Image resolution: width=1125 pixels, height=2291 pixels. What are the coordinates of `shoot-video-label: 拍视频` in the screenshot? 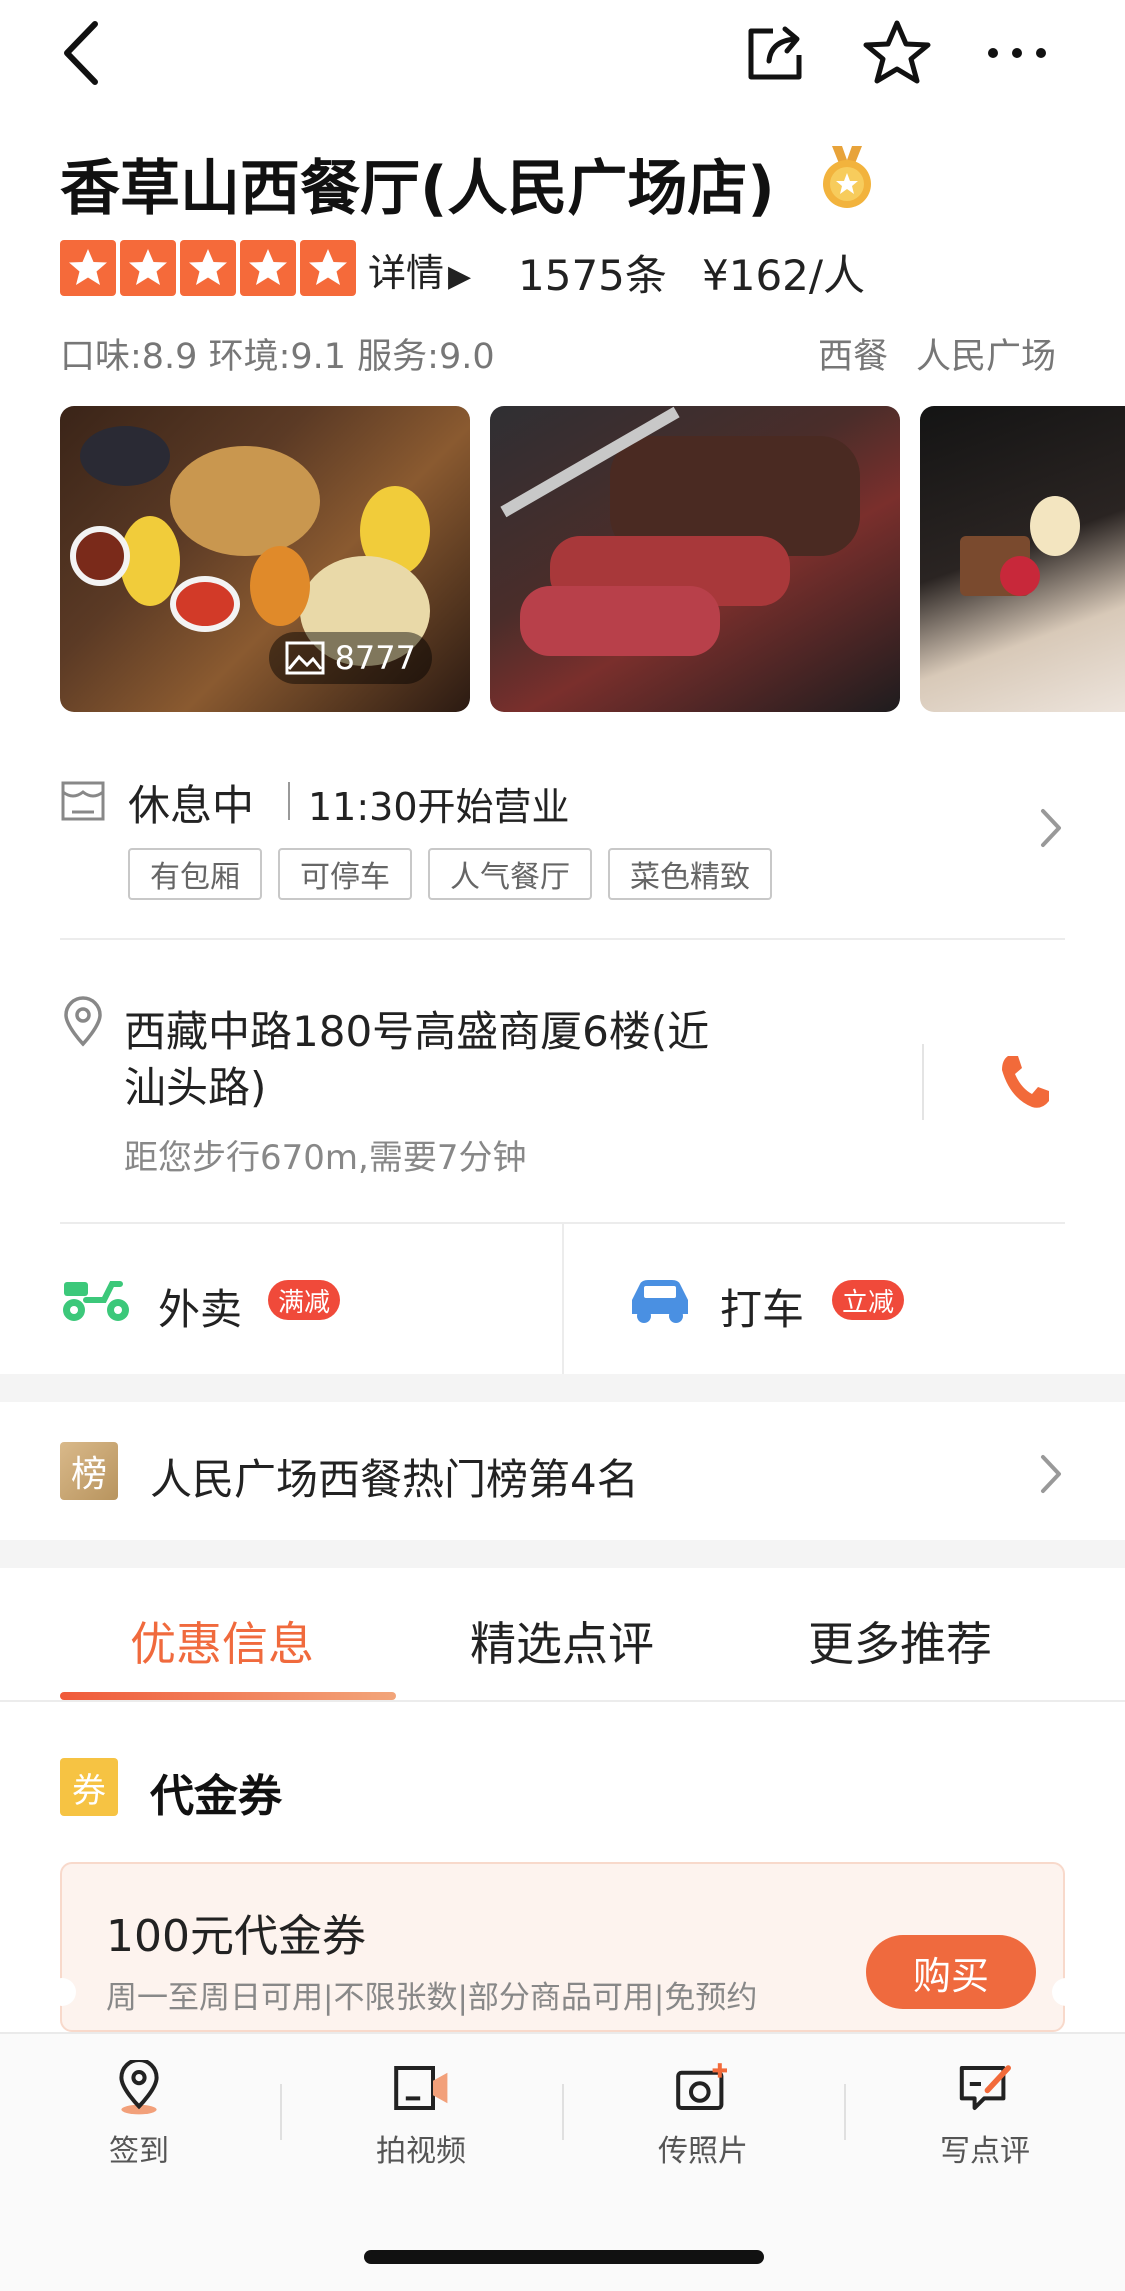 It's located at (421, 2151).